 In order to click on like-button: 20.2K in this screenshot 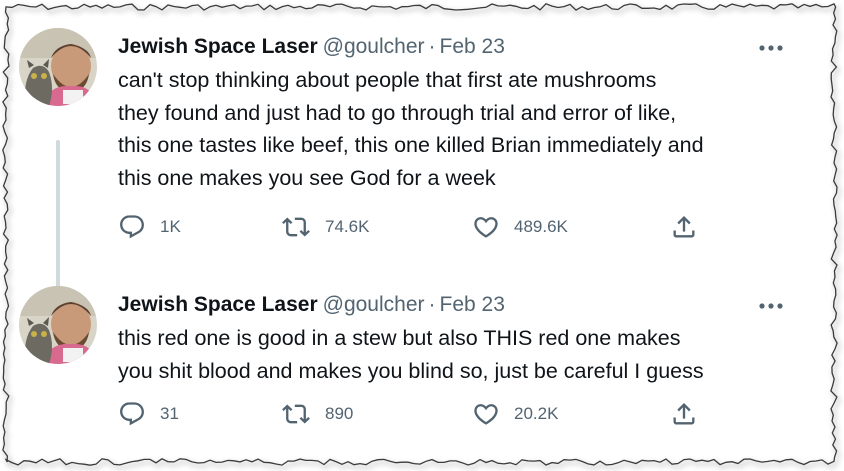, I will do `click(515, 414)`.